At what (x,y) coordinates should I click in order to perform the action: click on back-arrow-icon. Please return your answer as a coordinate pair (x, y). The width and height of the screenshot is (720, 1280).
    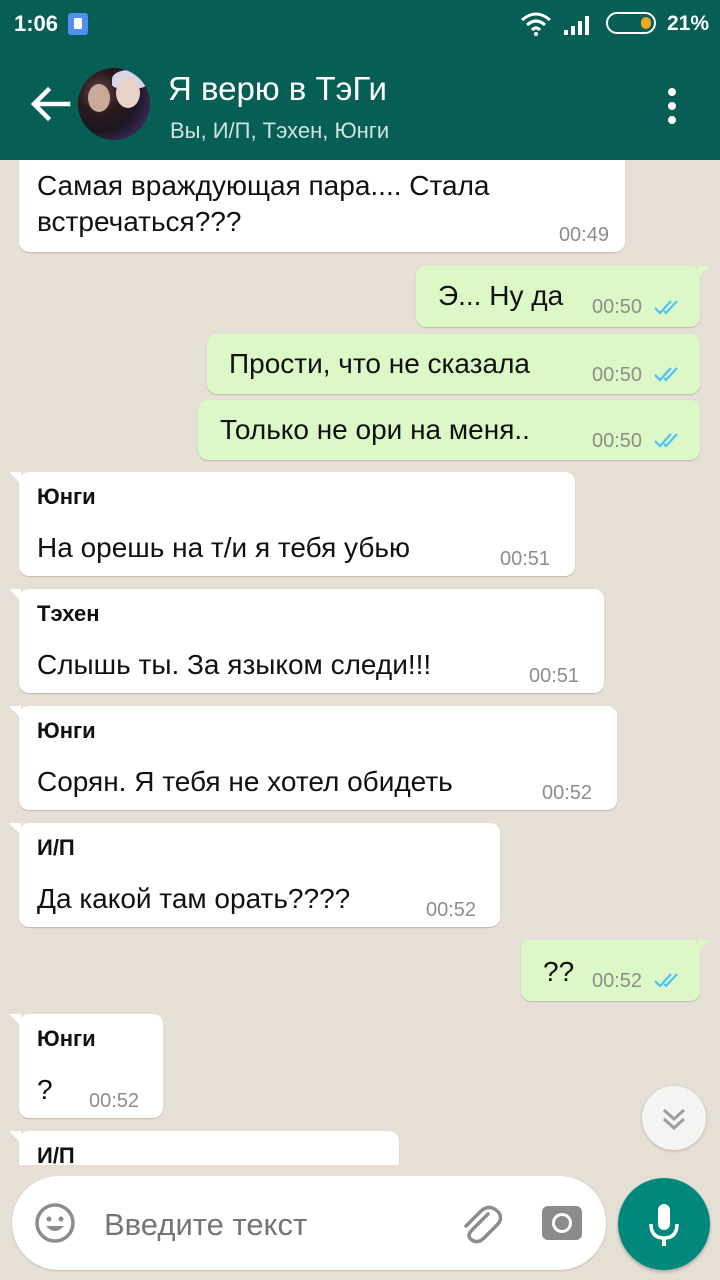
    Looking at the image, I should click on (50, 104).